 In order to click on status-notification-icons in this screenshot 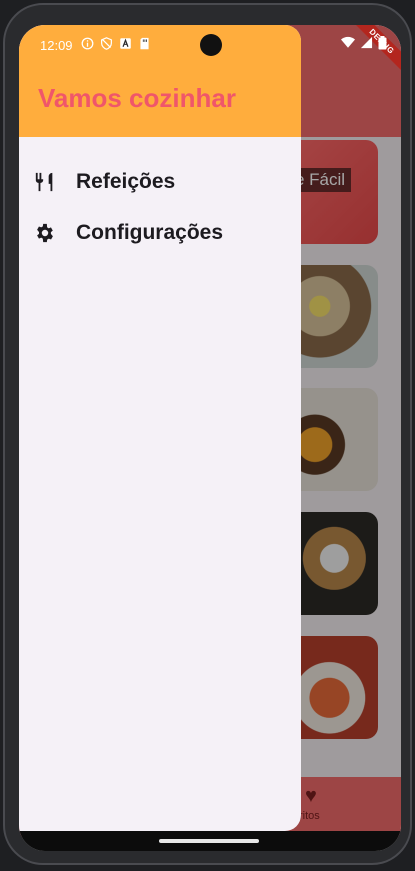, I will do `click(116, 43)`.